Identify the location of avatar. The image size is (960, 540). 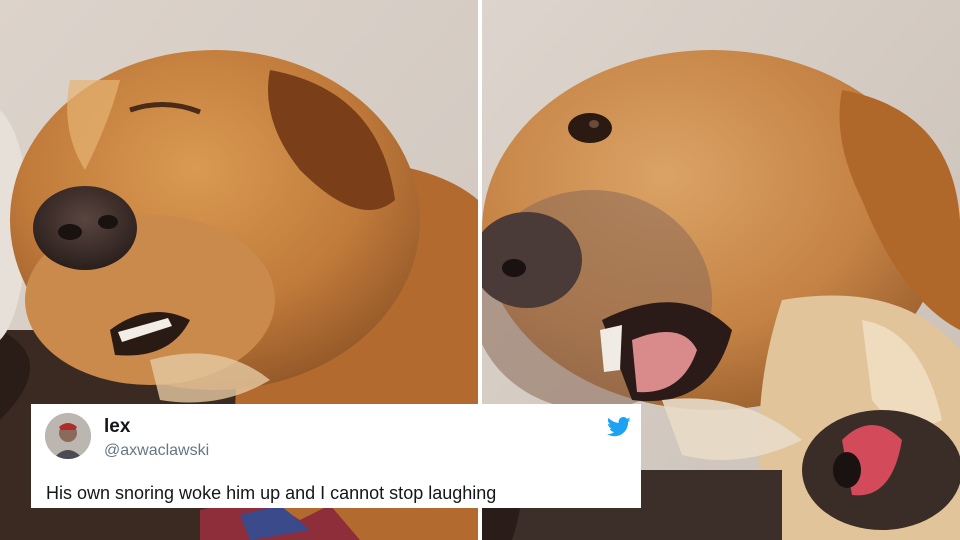
(68, 436).